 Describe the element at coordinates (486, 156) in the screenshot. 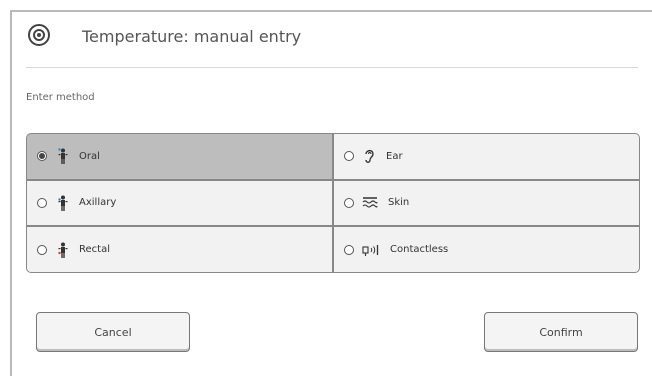

I see `option-ear: Ear` at that location.